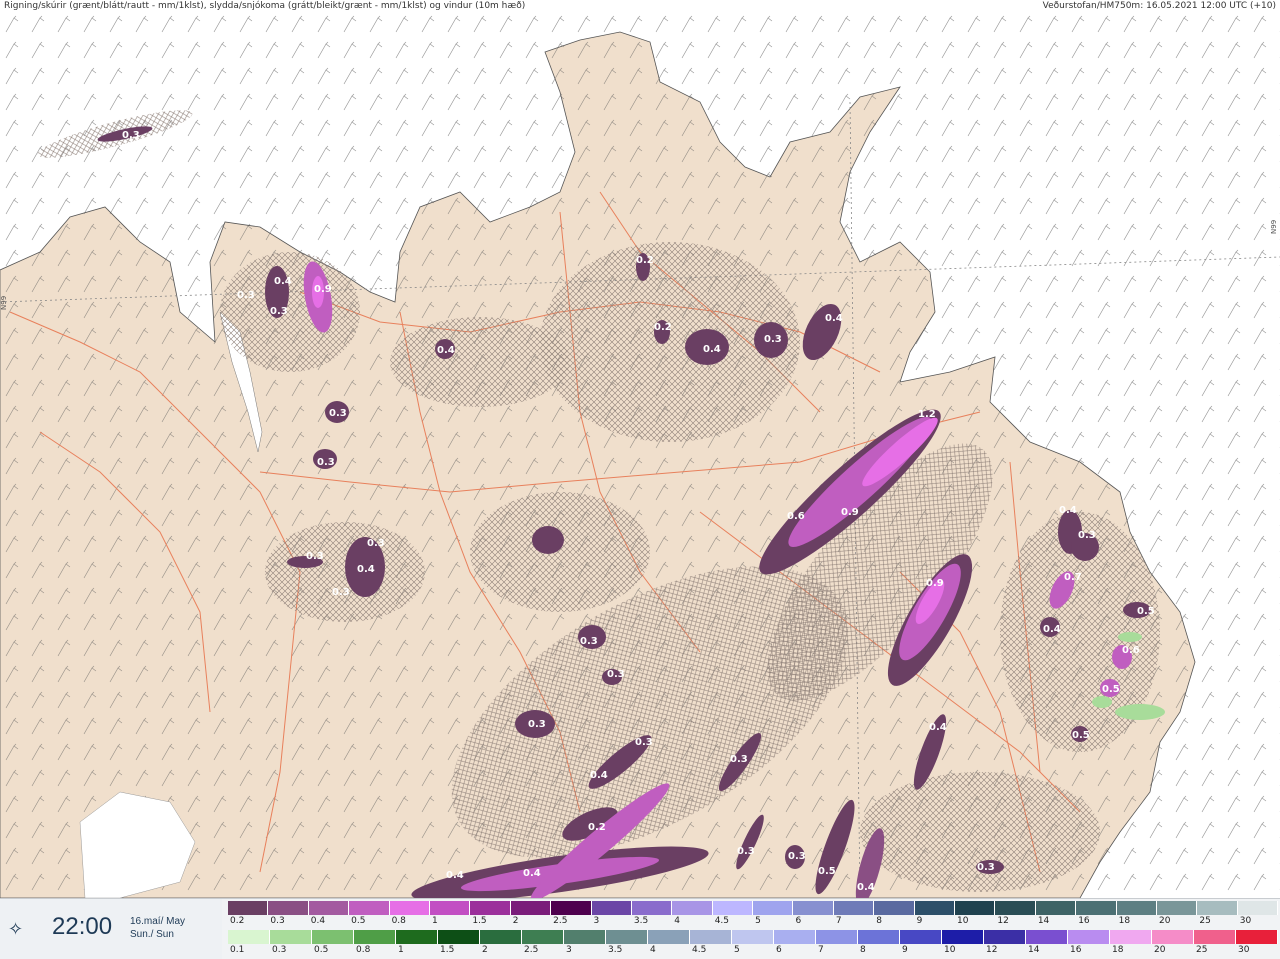 The width and height of the screenshot is (1280, 959). I want to click on snow_scale-label: 30, so click(1245, 921).